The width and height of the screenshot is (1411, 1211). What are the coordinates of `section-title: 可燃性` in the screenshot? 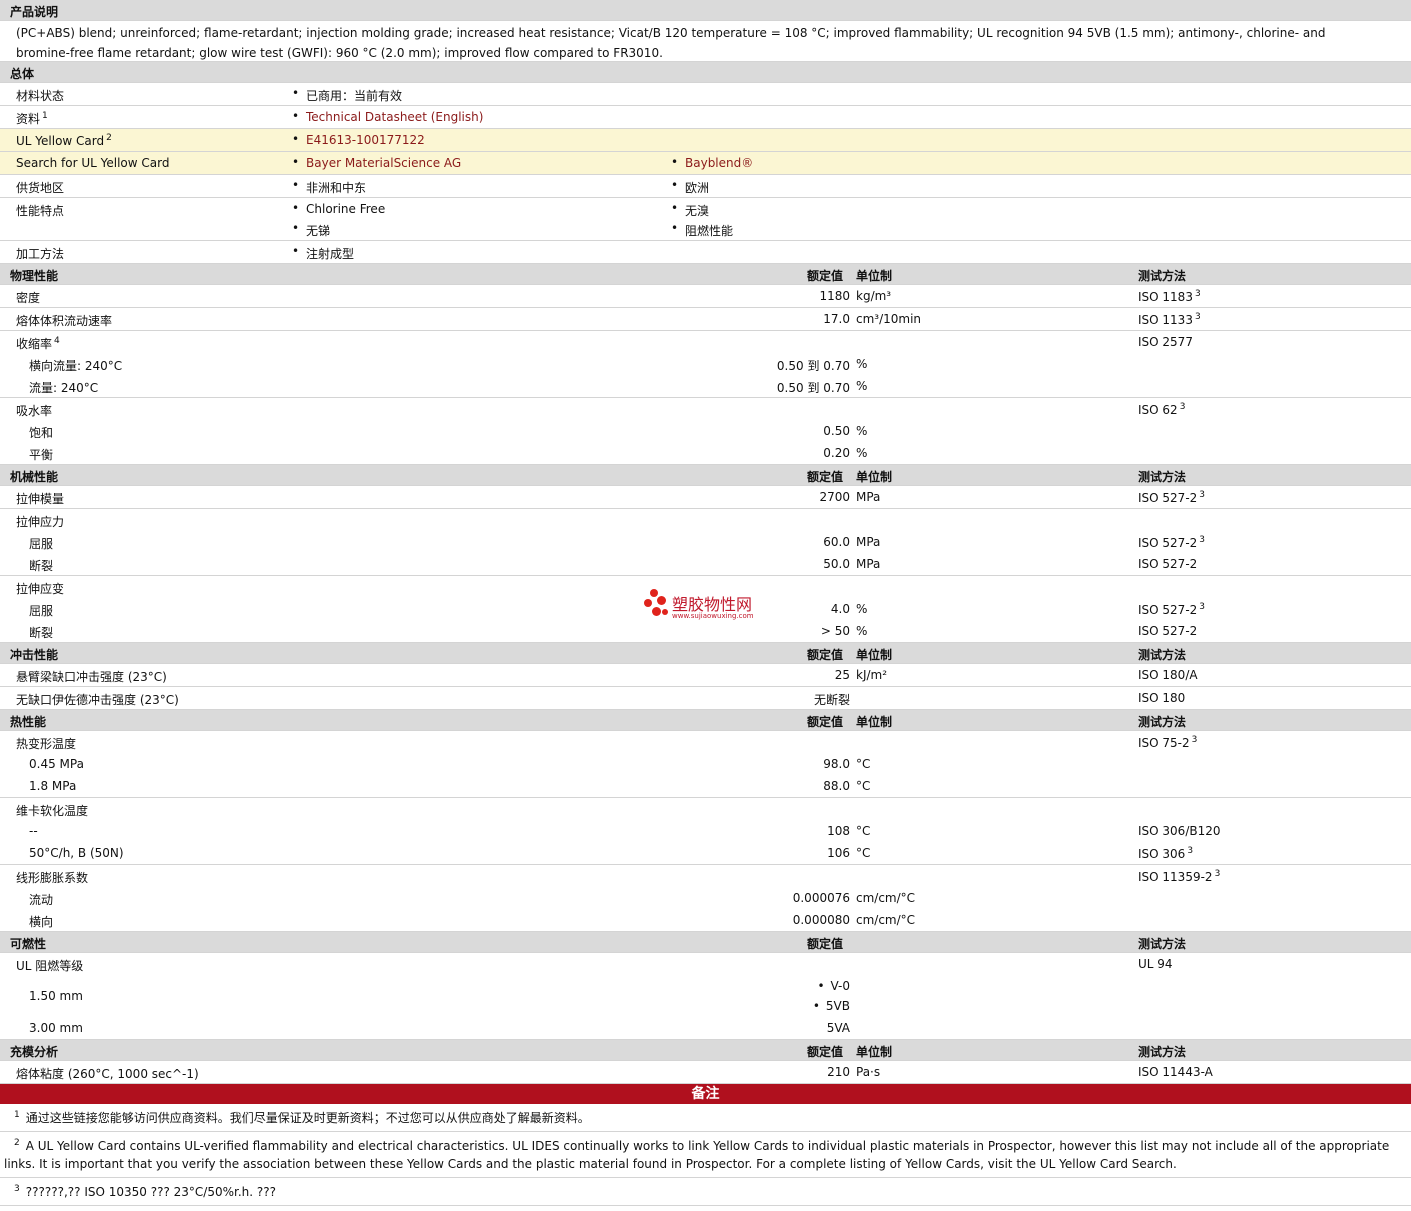 It's located at (28, 944).